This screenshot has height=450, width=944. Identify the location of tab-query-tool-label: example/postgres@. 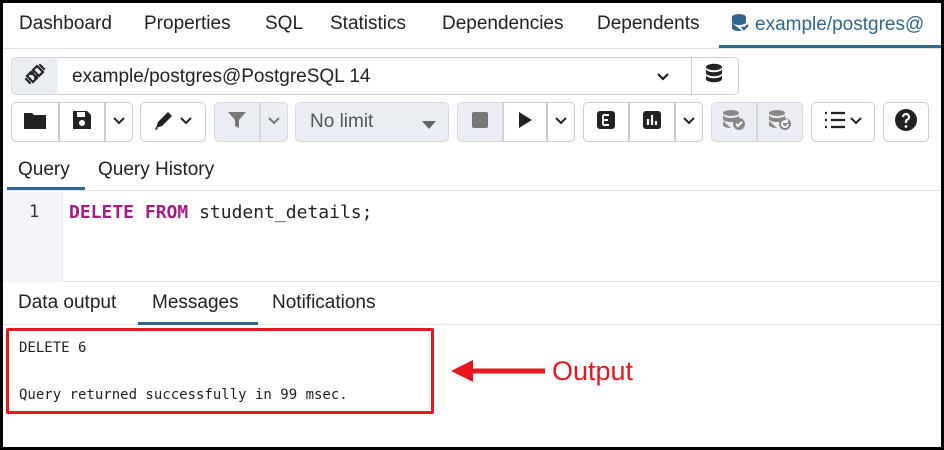
(840, 24).